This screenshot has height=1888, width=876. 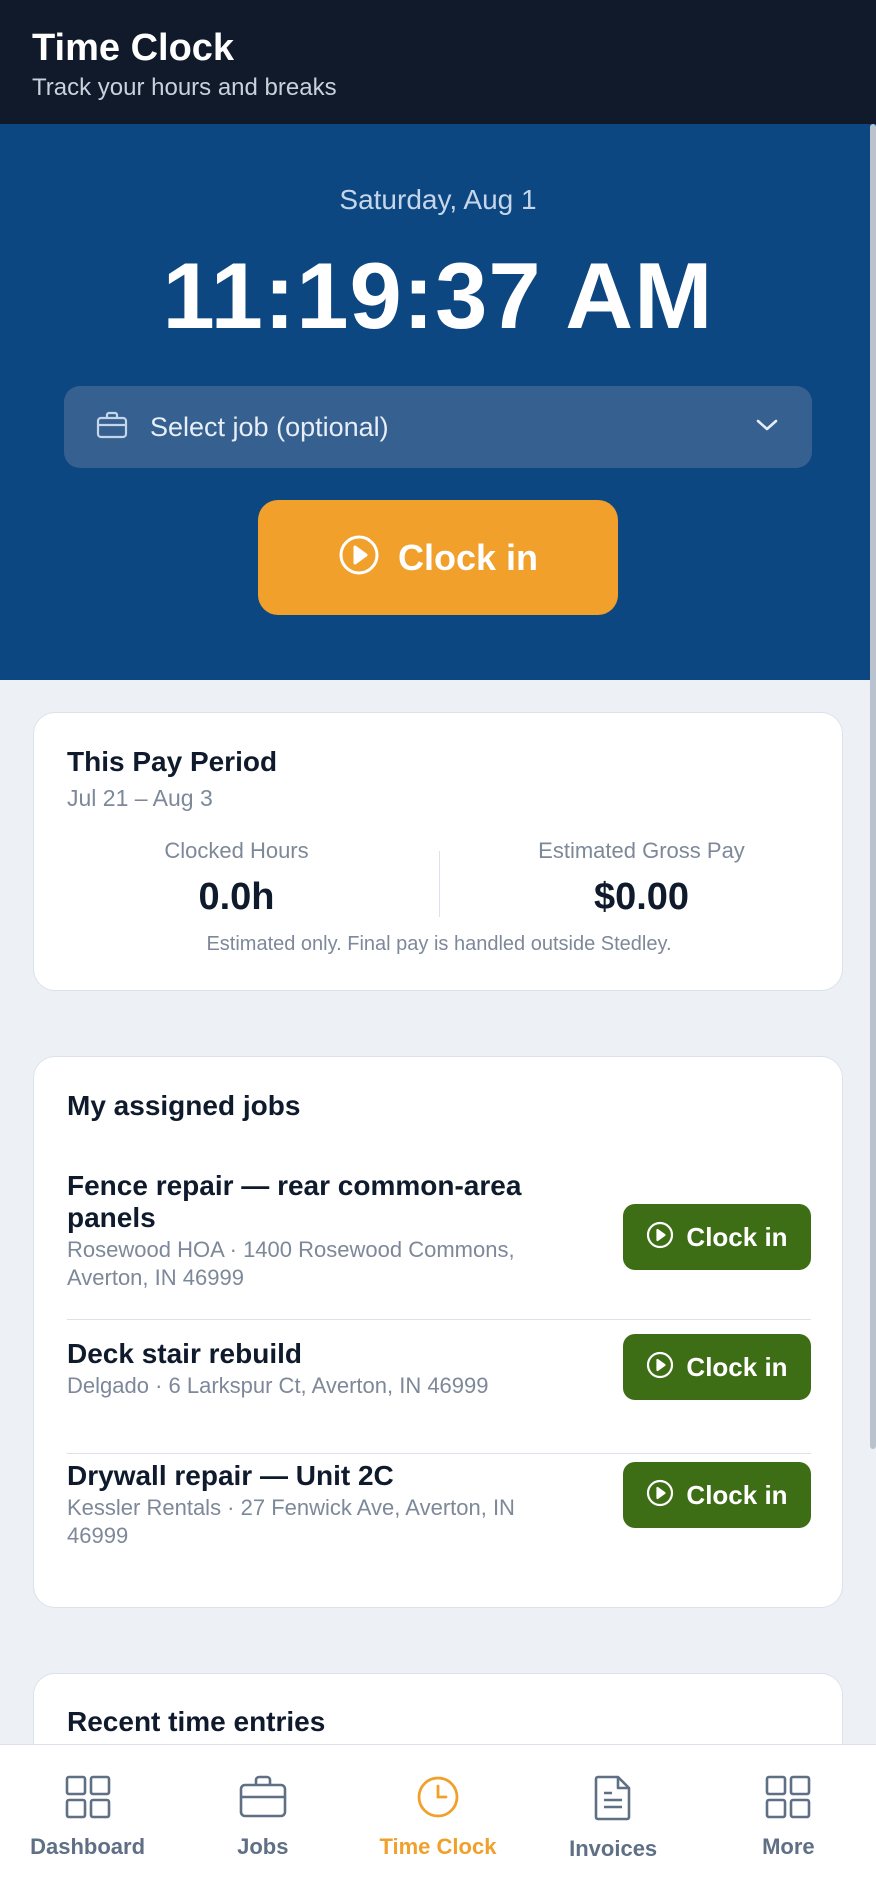 What do you see at coordinates (613, 1800) in the screenshot?
I see `document-icon` at bounding box center [613, 1800].